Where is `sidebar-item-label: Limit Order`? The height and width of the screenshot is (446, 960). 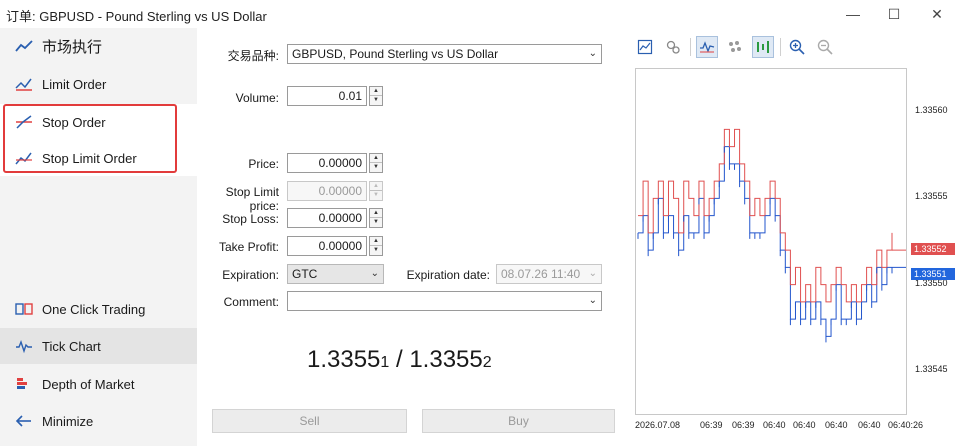 sidebar-item-label: Limit Order is located at coordinates (74, 84).